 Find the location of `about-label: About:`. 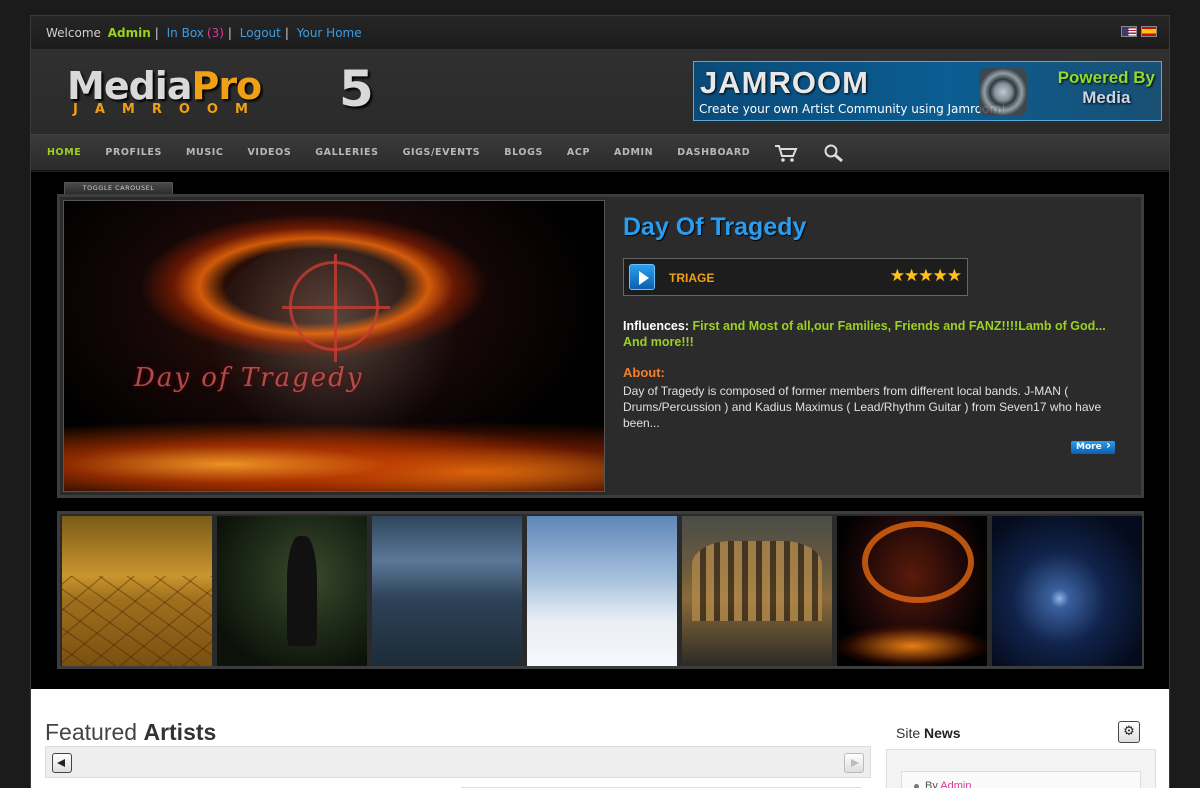

about-label: About: is located at coordinates (644, 372).